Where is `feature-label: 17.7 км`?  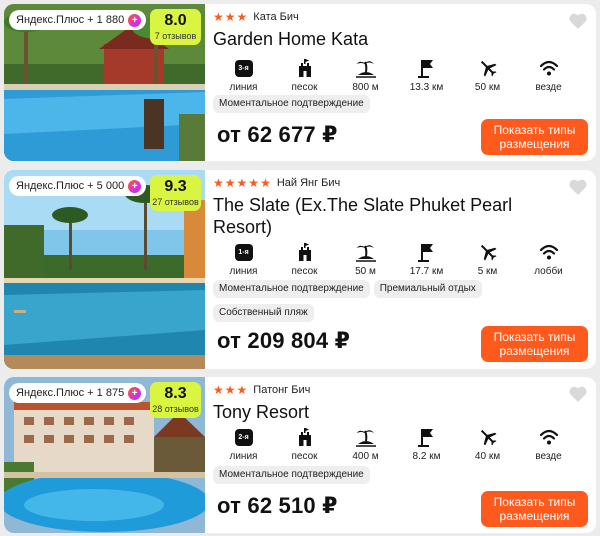 feature-label: 17.7 км is located at coordinates (426, 271).